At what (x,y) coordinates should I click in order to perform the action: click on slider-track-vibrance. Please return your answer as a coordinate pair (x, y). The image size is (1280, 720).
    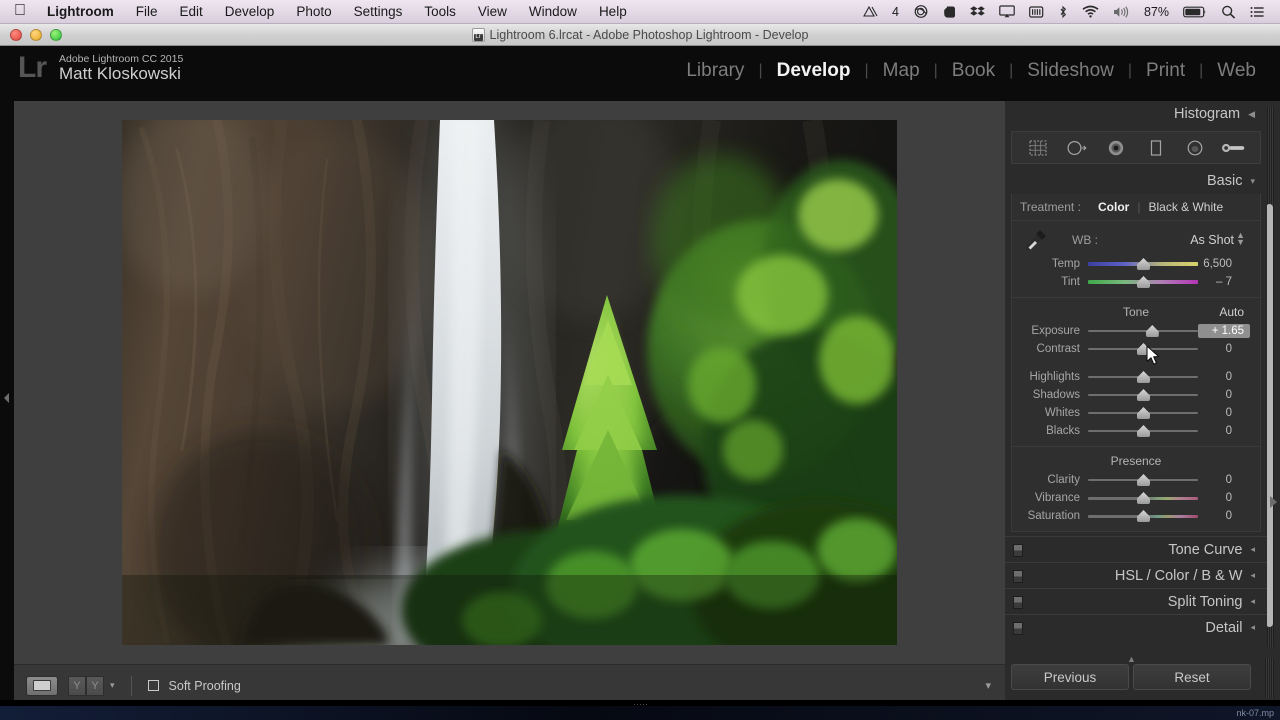
    Looking at the image, I should click on (1143, 498).